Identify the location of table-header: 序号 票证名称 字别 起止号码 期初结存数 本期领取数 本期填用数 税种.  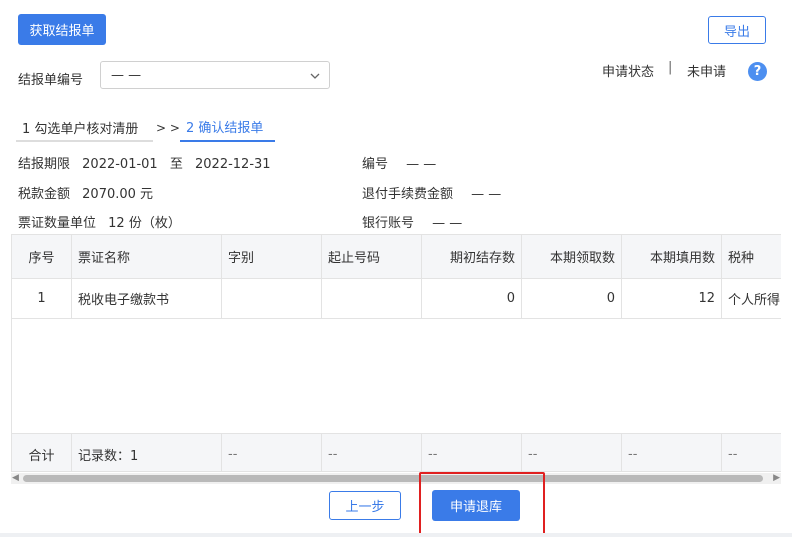
(396, 257).